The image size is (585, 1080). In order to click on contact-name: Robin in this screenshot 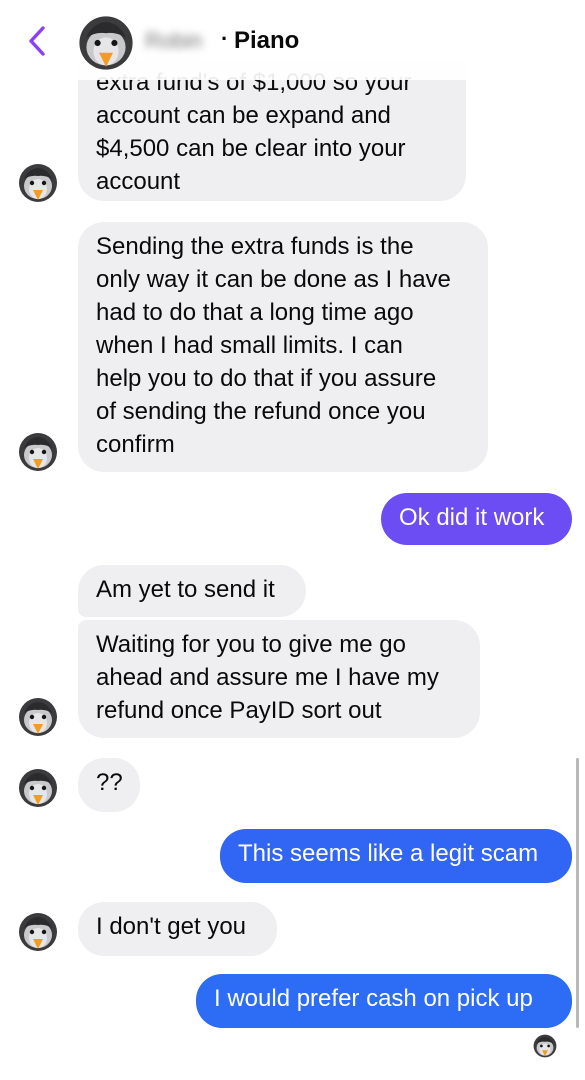, I will do `click(180, 41)`.